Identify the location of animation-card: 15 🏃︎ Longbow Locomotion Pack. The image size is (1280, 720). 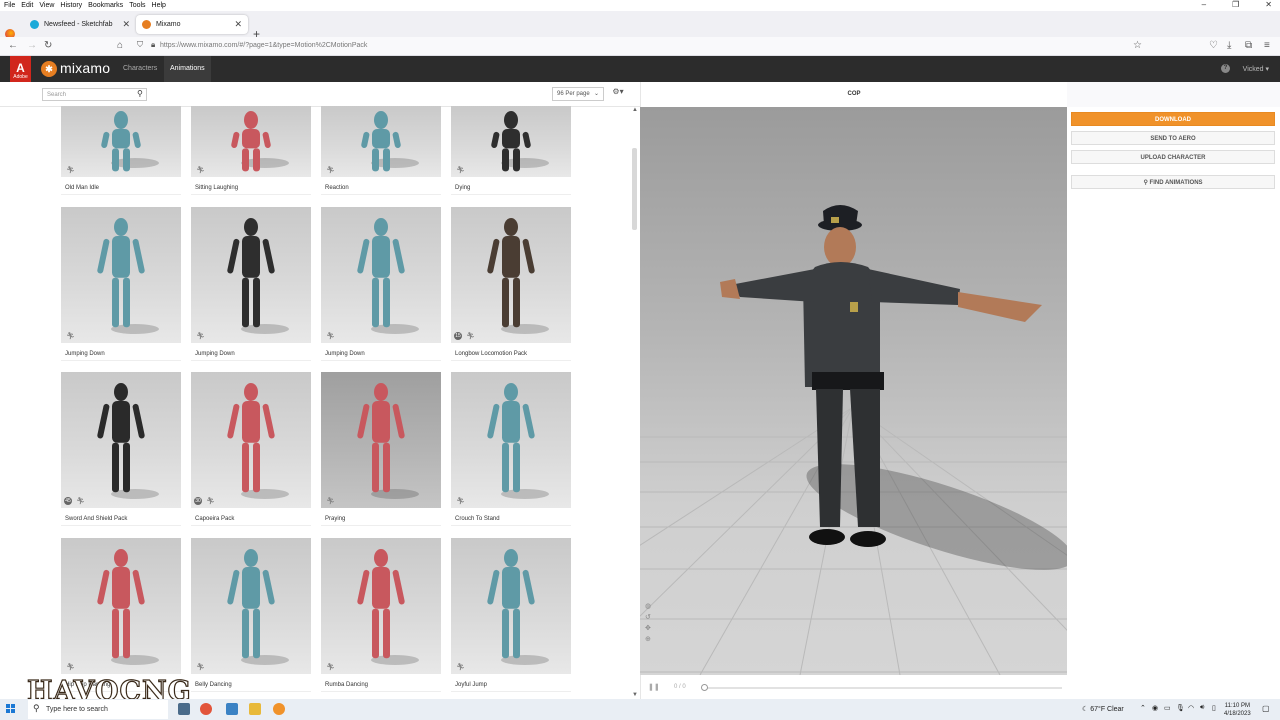
(511, 284).